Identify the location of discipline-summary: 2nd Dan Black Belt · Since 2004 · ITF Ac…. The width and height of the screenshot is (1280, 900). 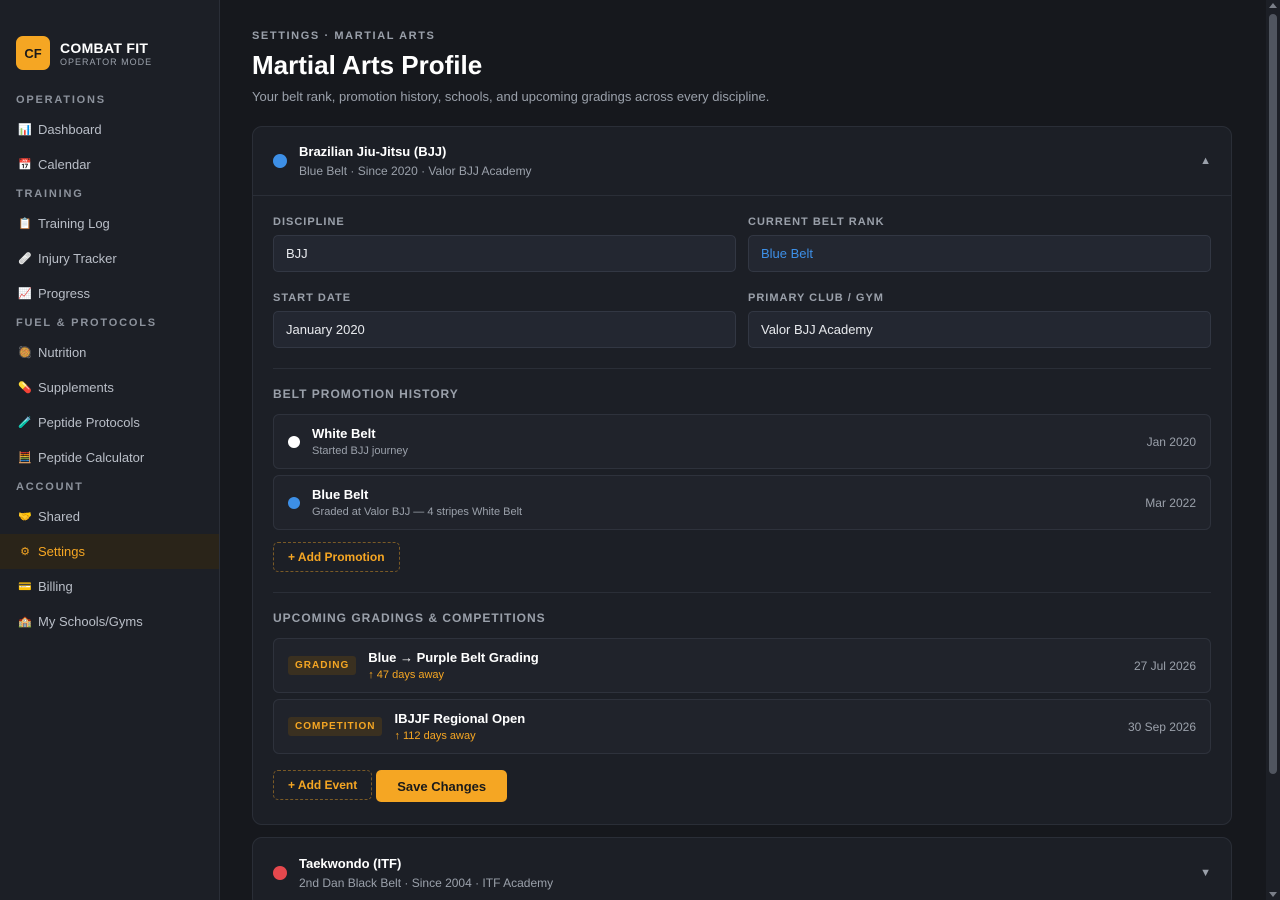
(426, 882).